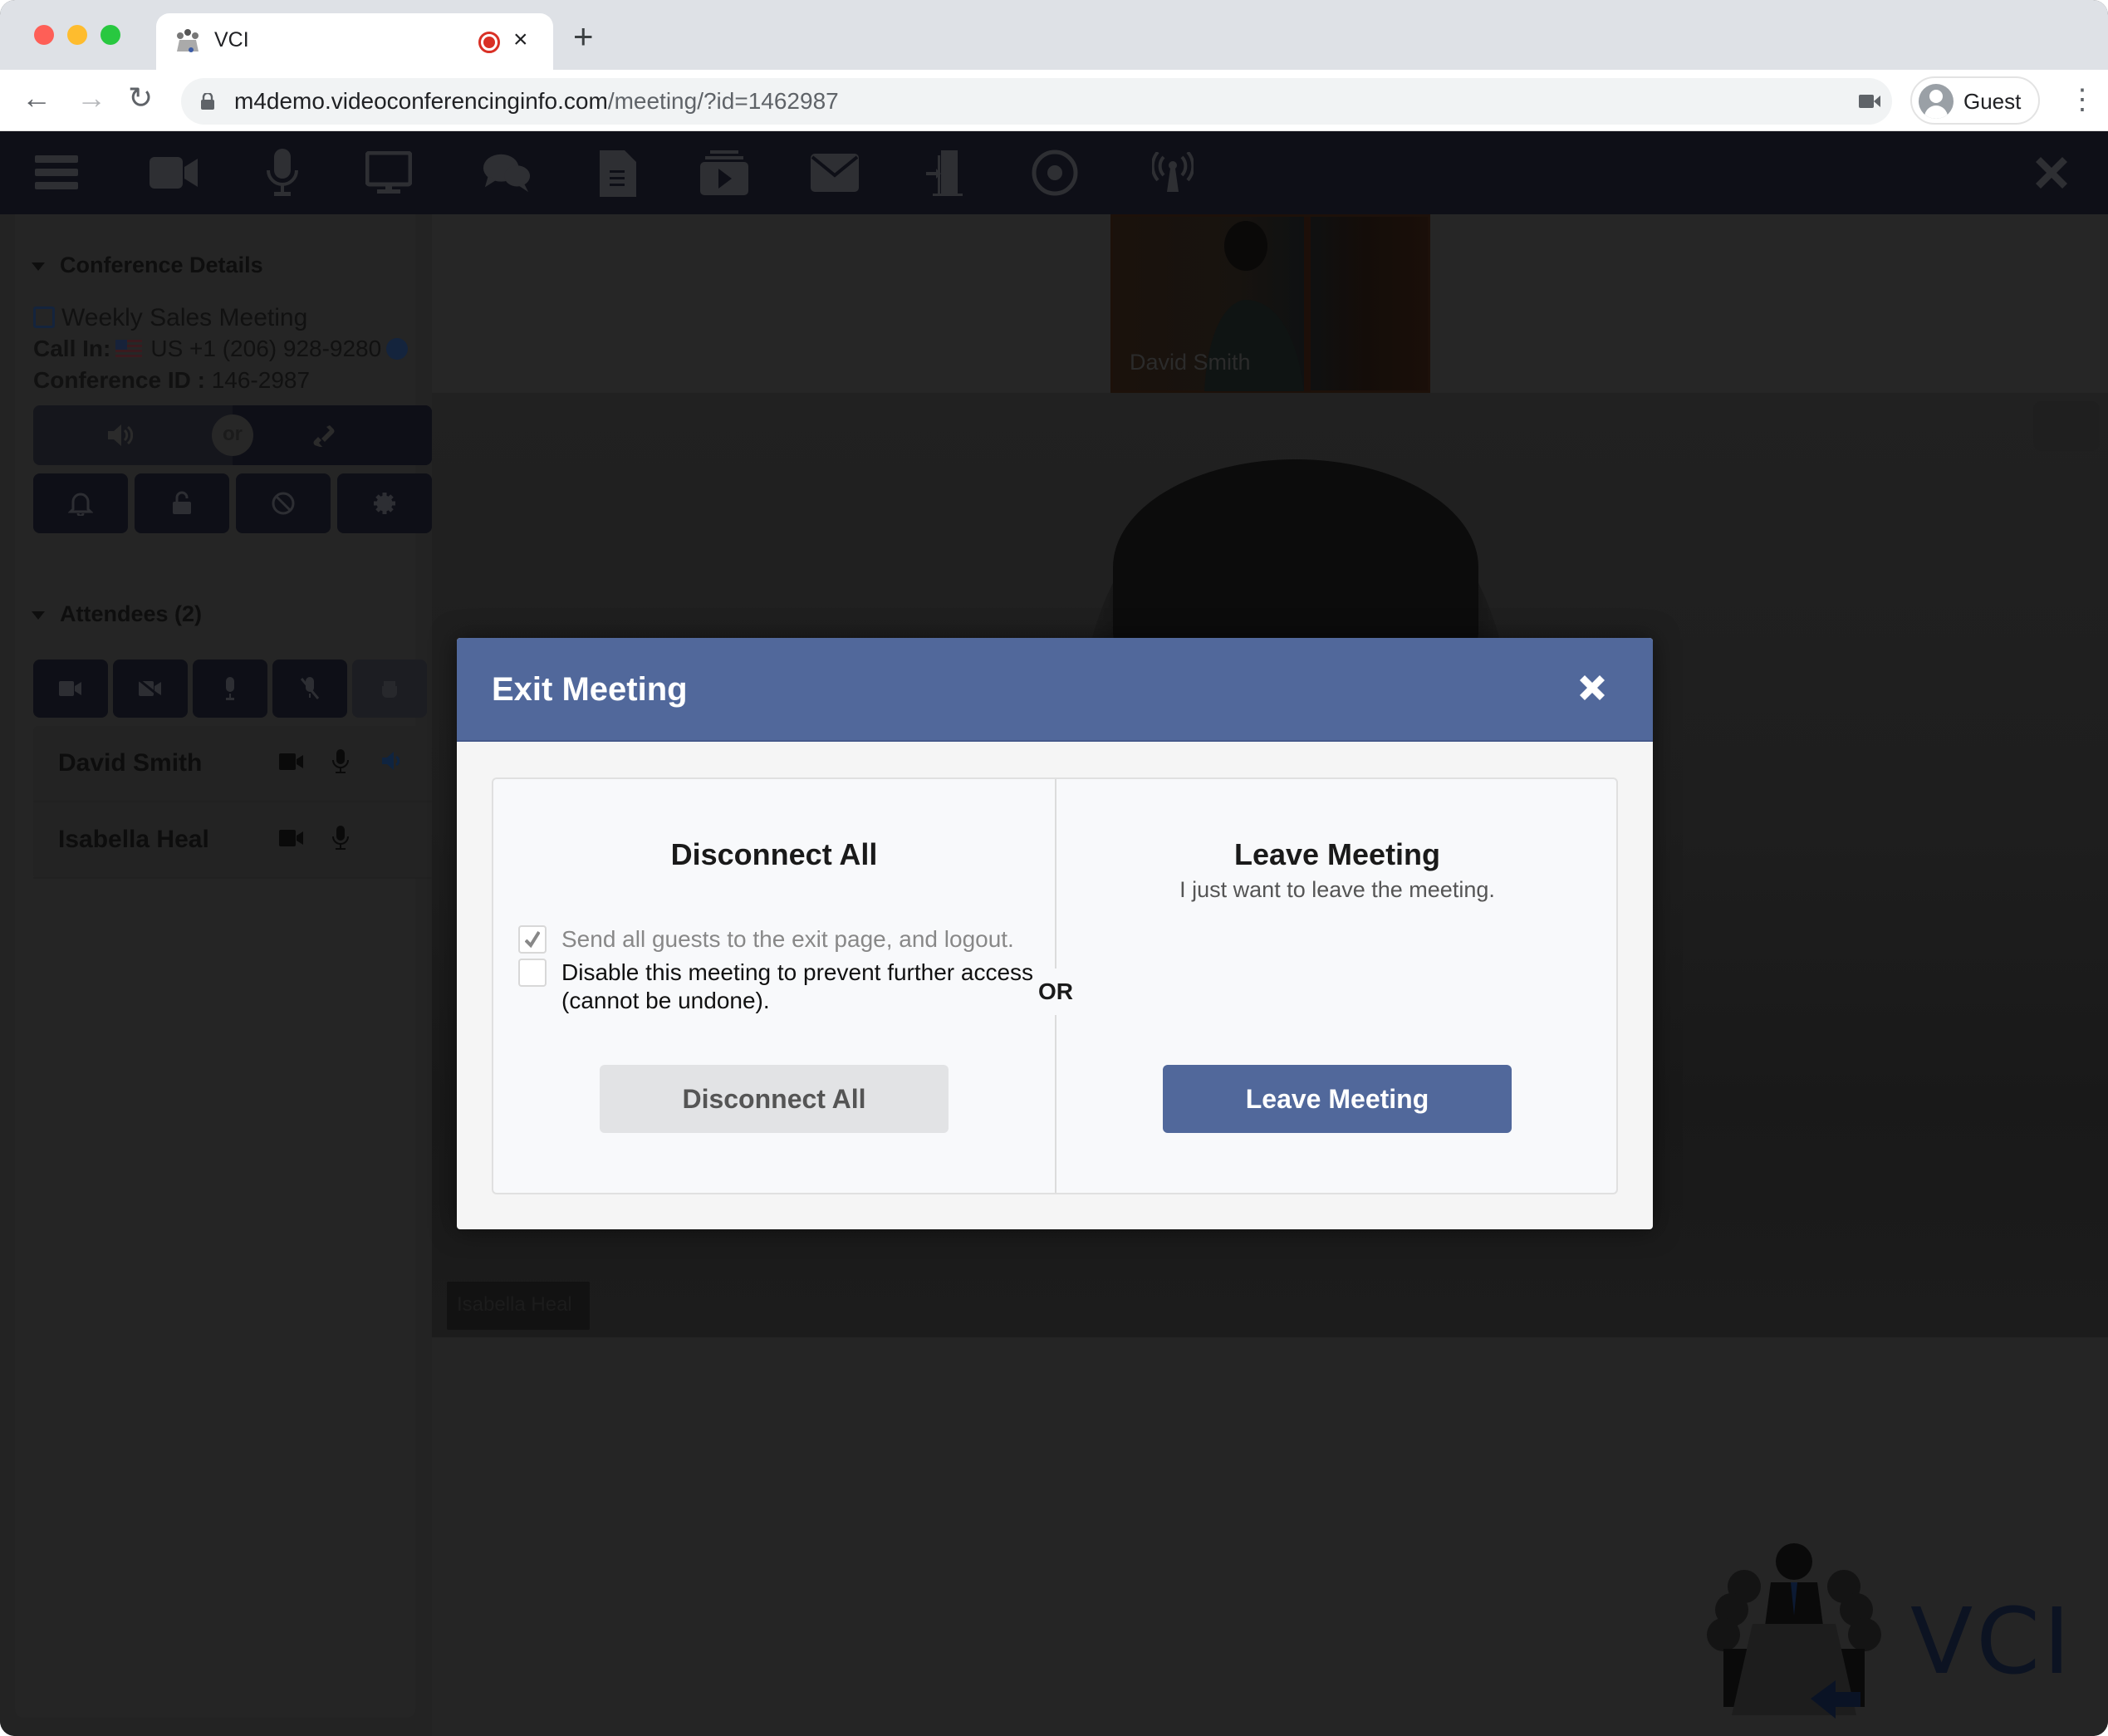  I want to click on lock-meeting-button, so click(182, 503).